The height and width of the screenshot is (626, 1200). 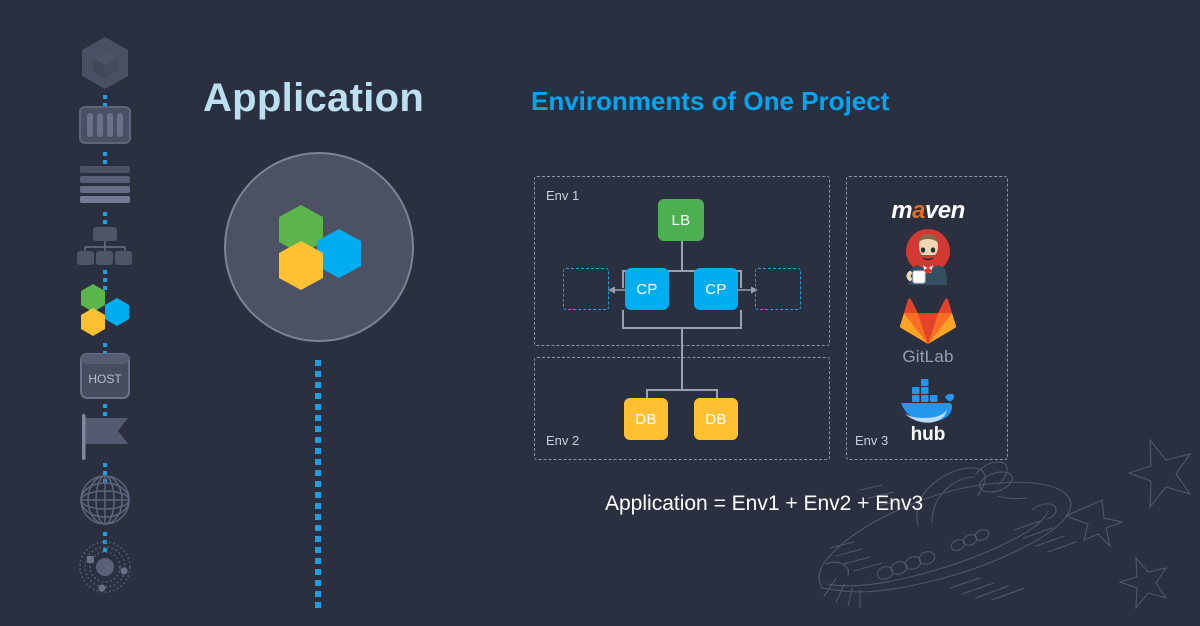 I want to click on env3-label: Env 3, so click(x=872, y=440).